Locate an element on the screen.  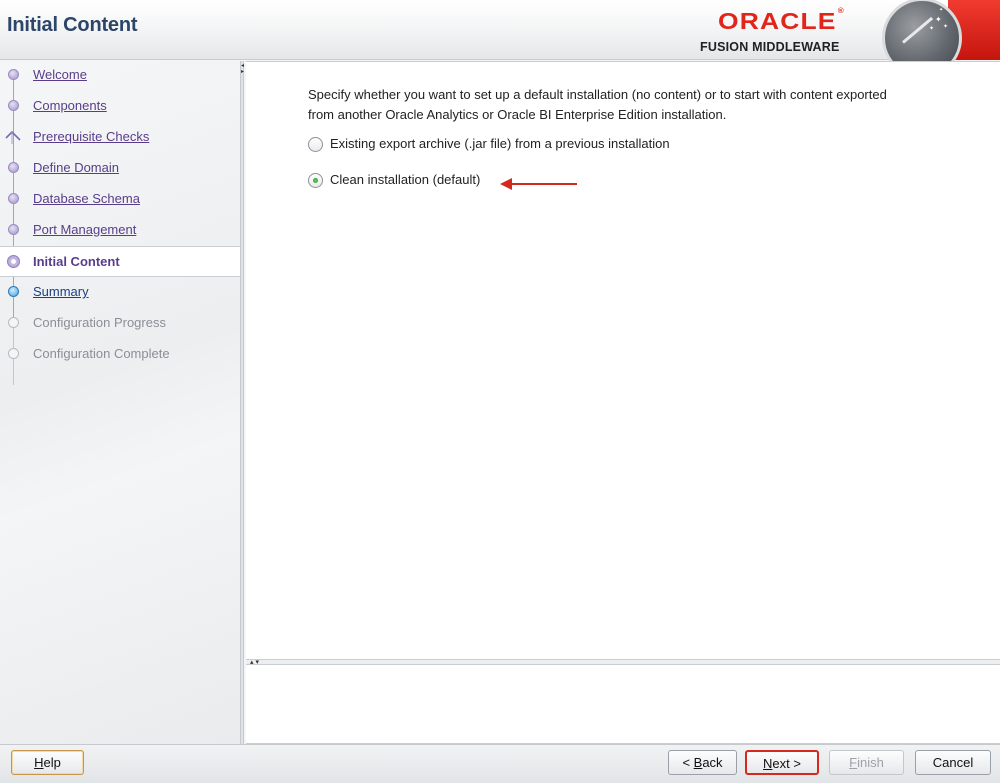
nav-step-configuration-progress: Configuration Progress is located at coordinates (120, 323).